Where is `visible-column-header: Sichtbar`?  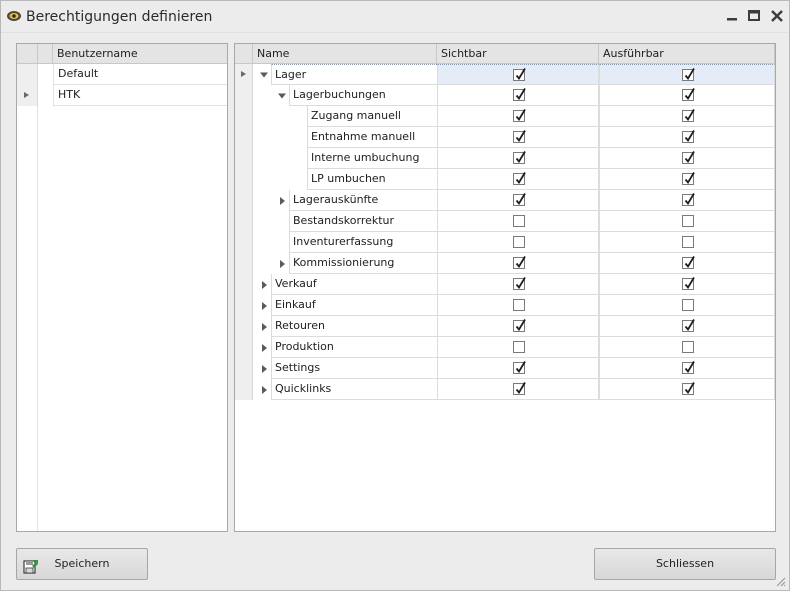 visible-column-header: Sichtbar is located at coordinates (518, 54).